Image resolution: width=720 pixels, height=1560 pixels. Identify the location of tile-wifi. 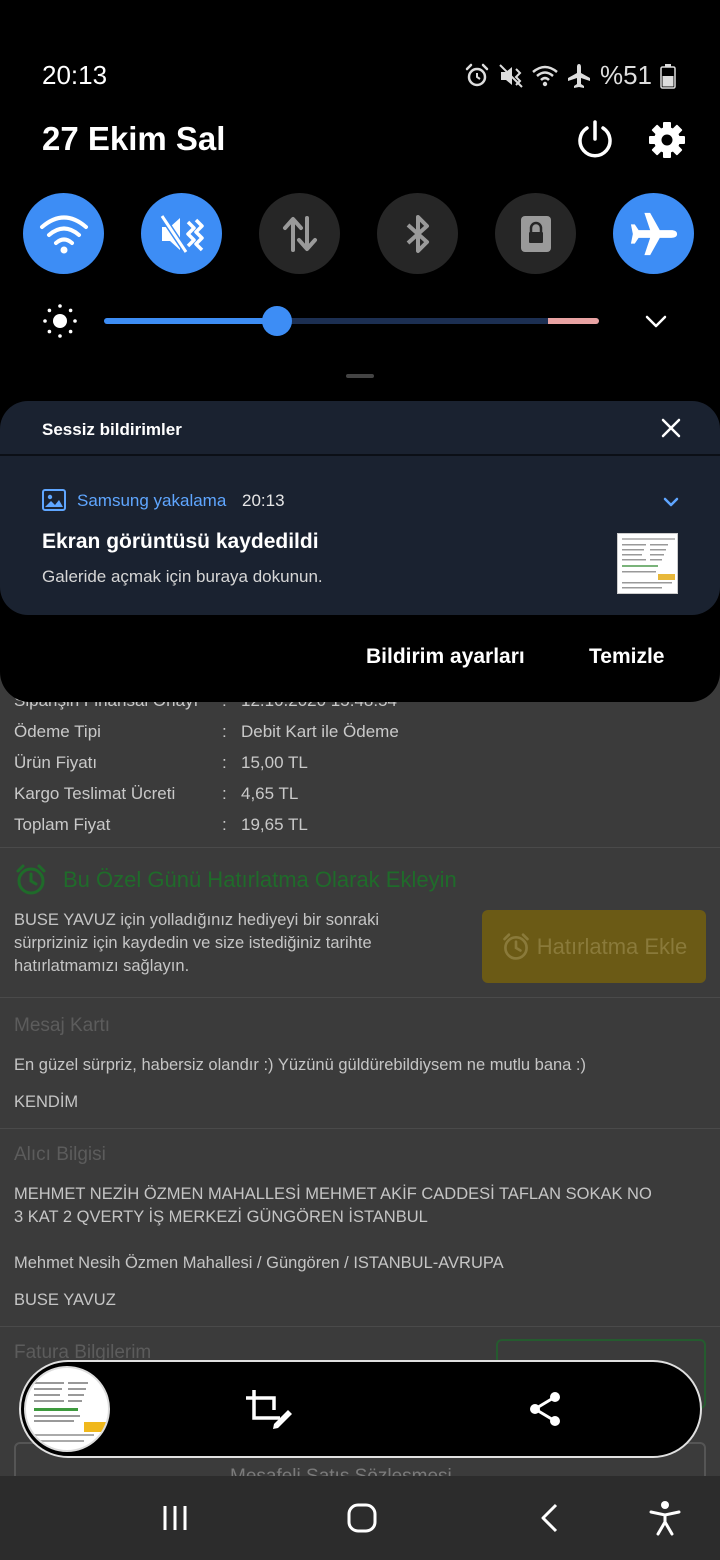
(63, 233).